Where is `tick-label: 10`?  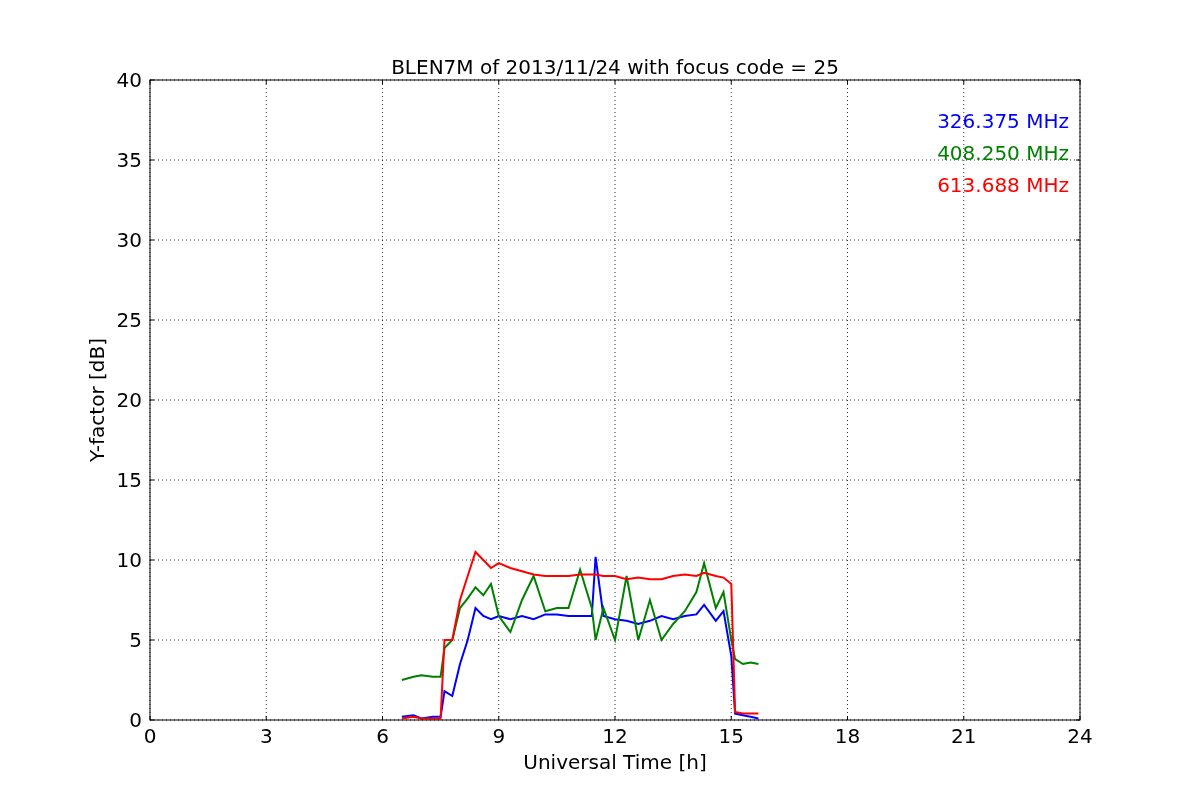
tick-label: 10 is located at coordinates (129, 560).